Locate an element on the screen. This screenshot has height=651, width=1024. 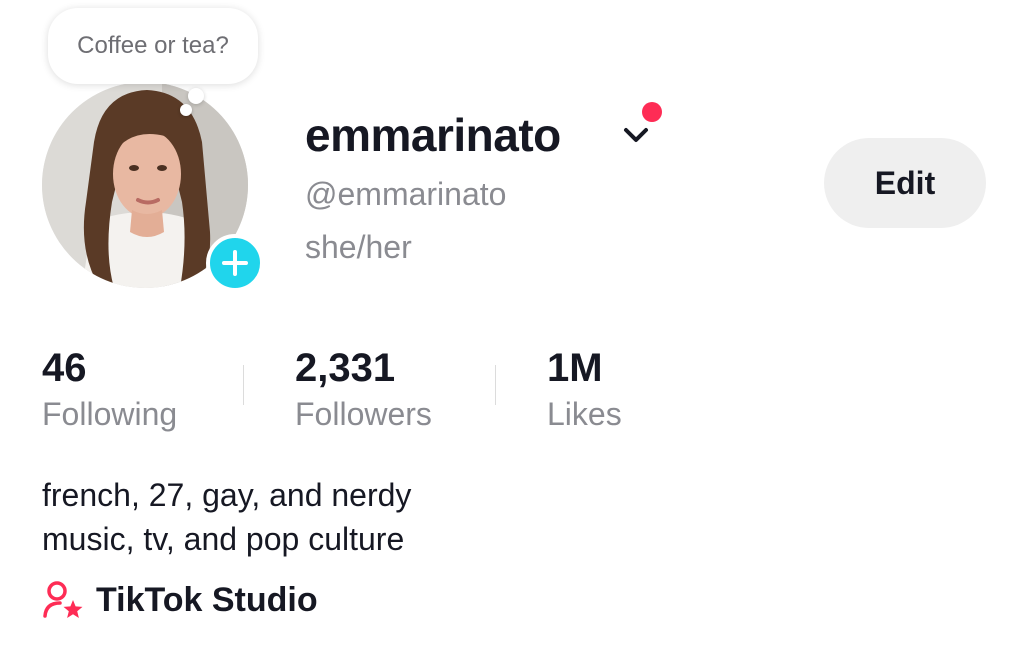
bio-line: french, 27, gay, and nerdy is located at coordinates (227, 495).